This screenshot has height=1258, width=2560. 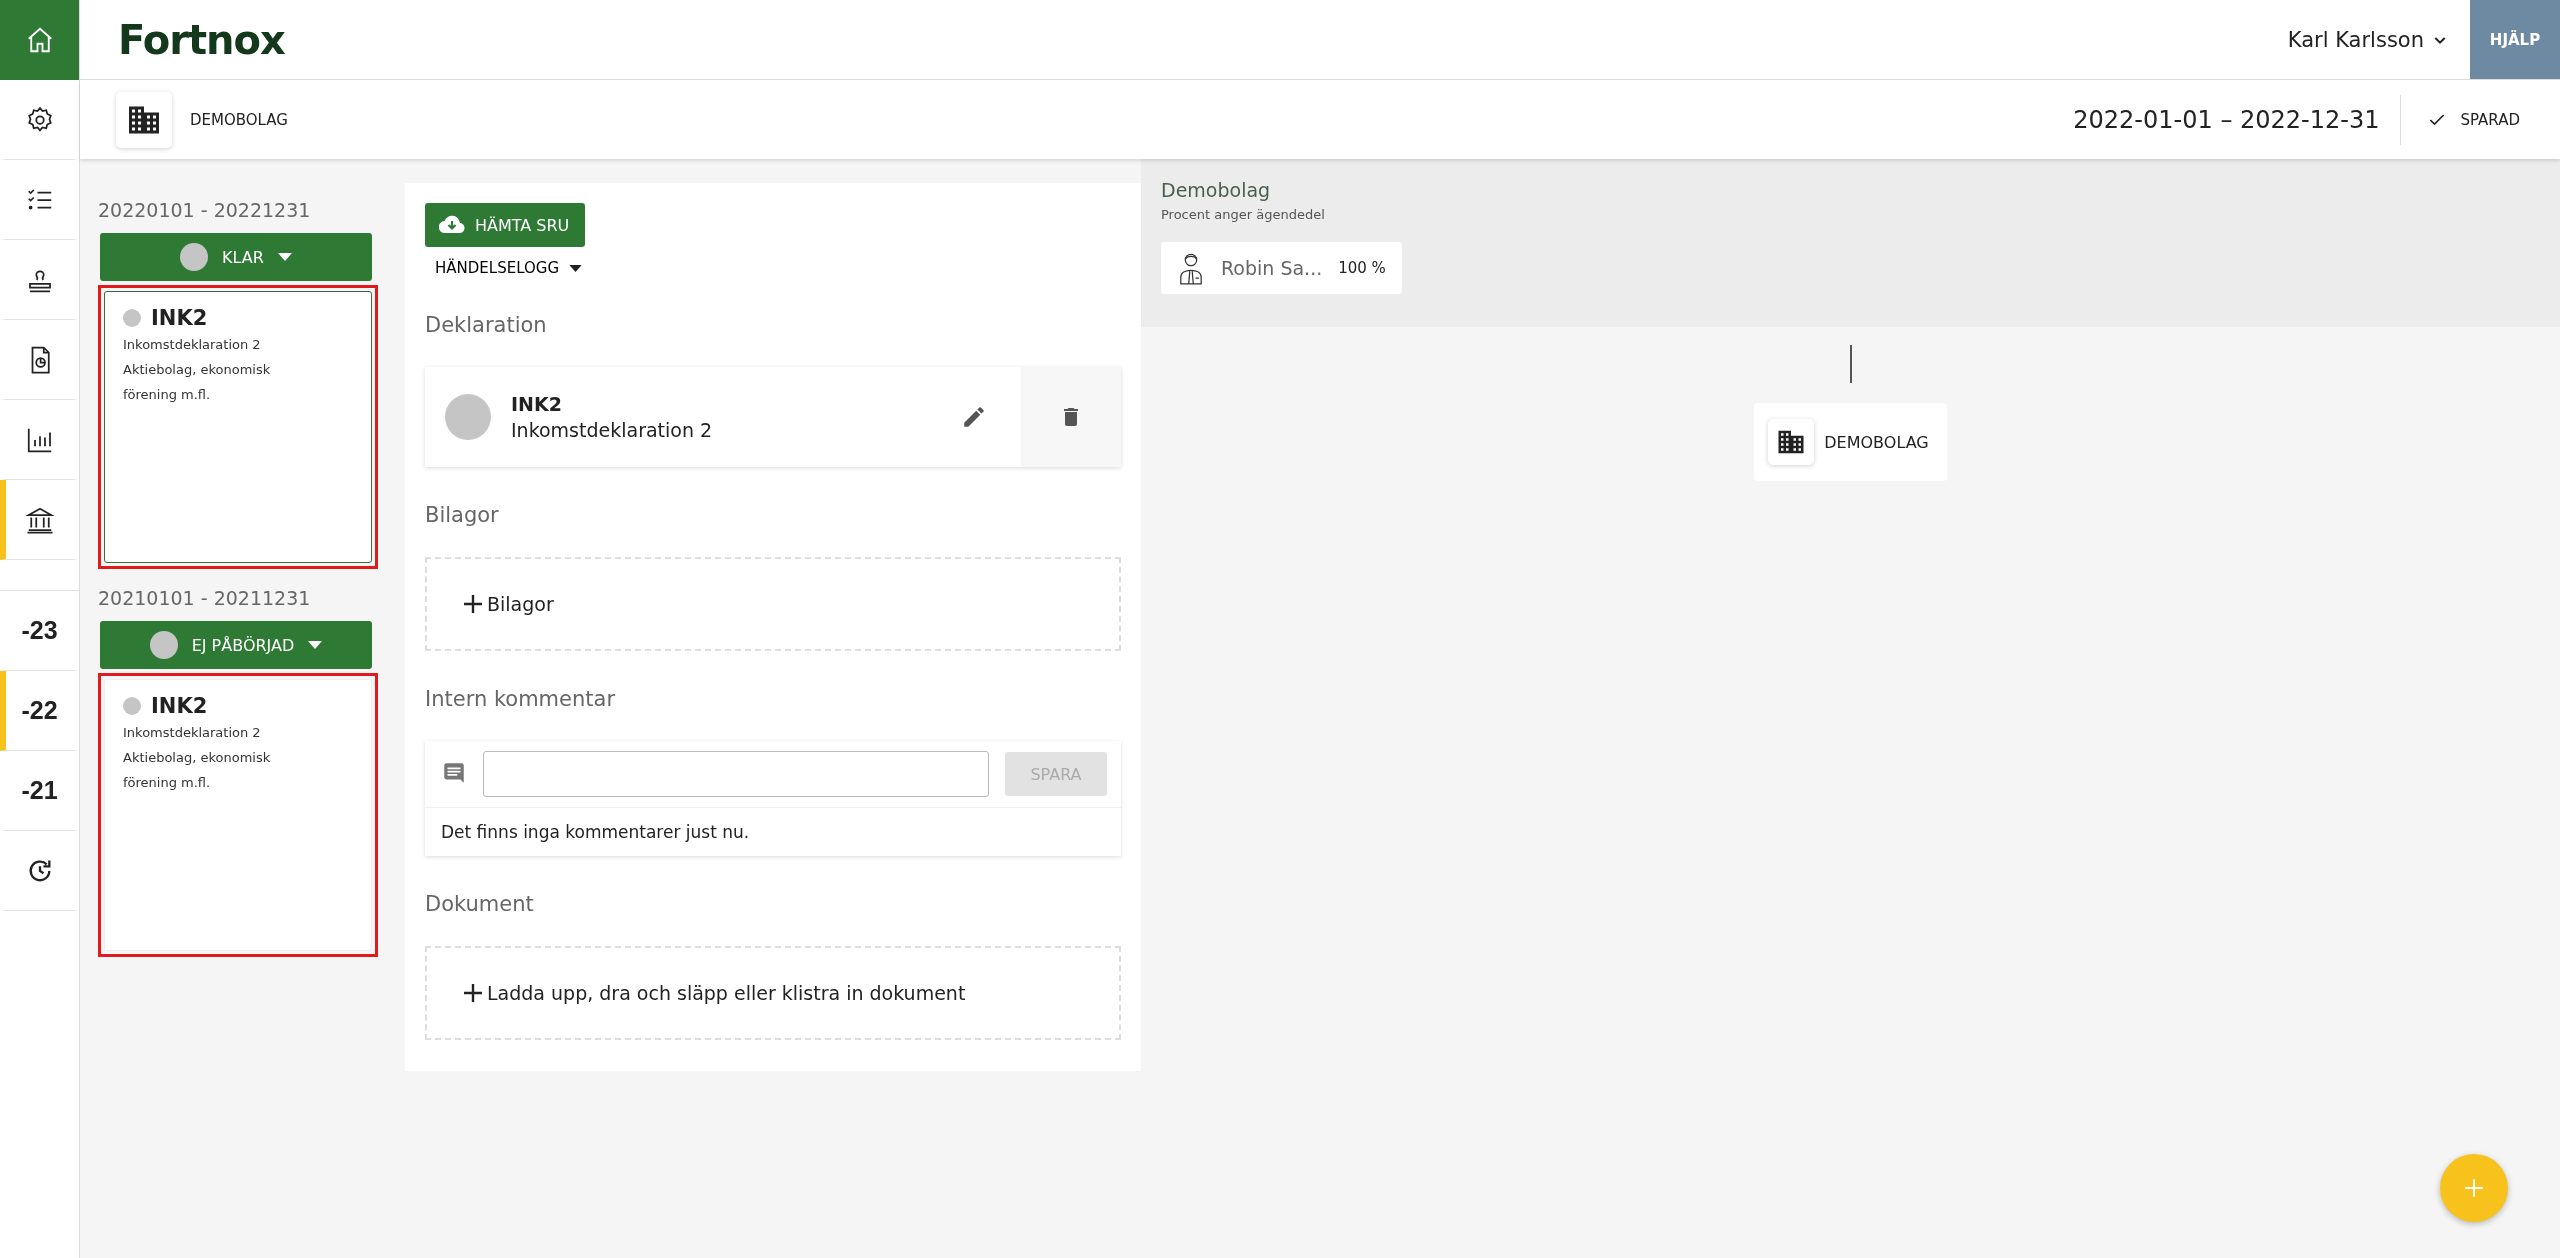 What do you see at coordinates (1876, 442) in the screenshot?
I see `node-label: DEMOBOLAG` at bounding box center [1876, 442].